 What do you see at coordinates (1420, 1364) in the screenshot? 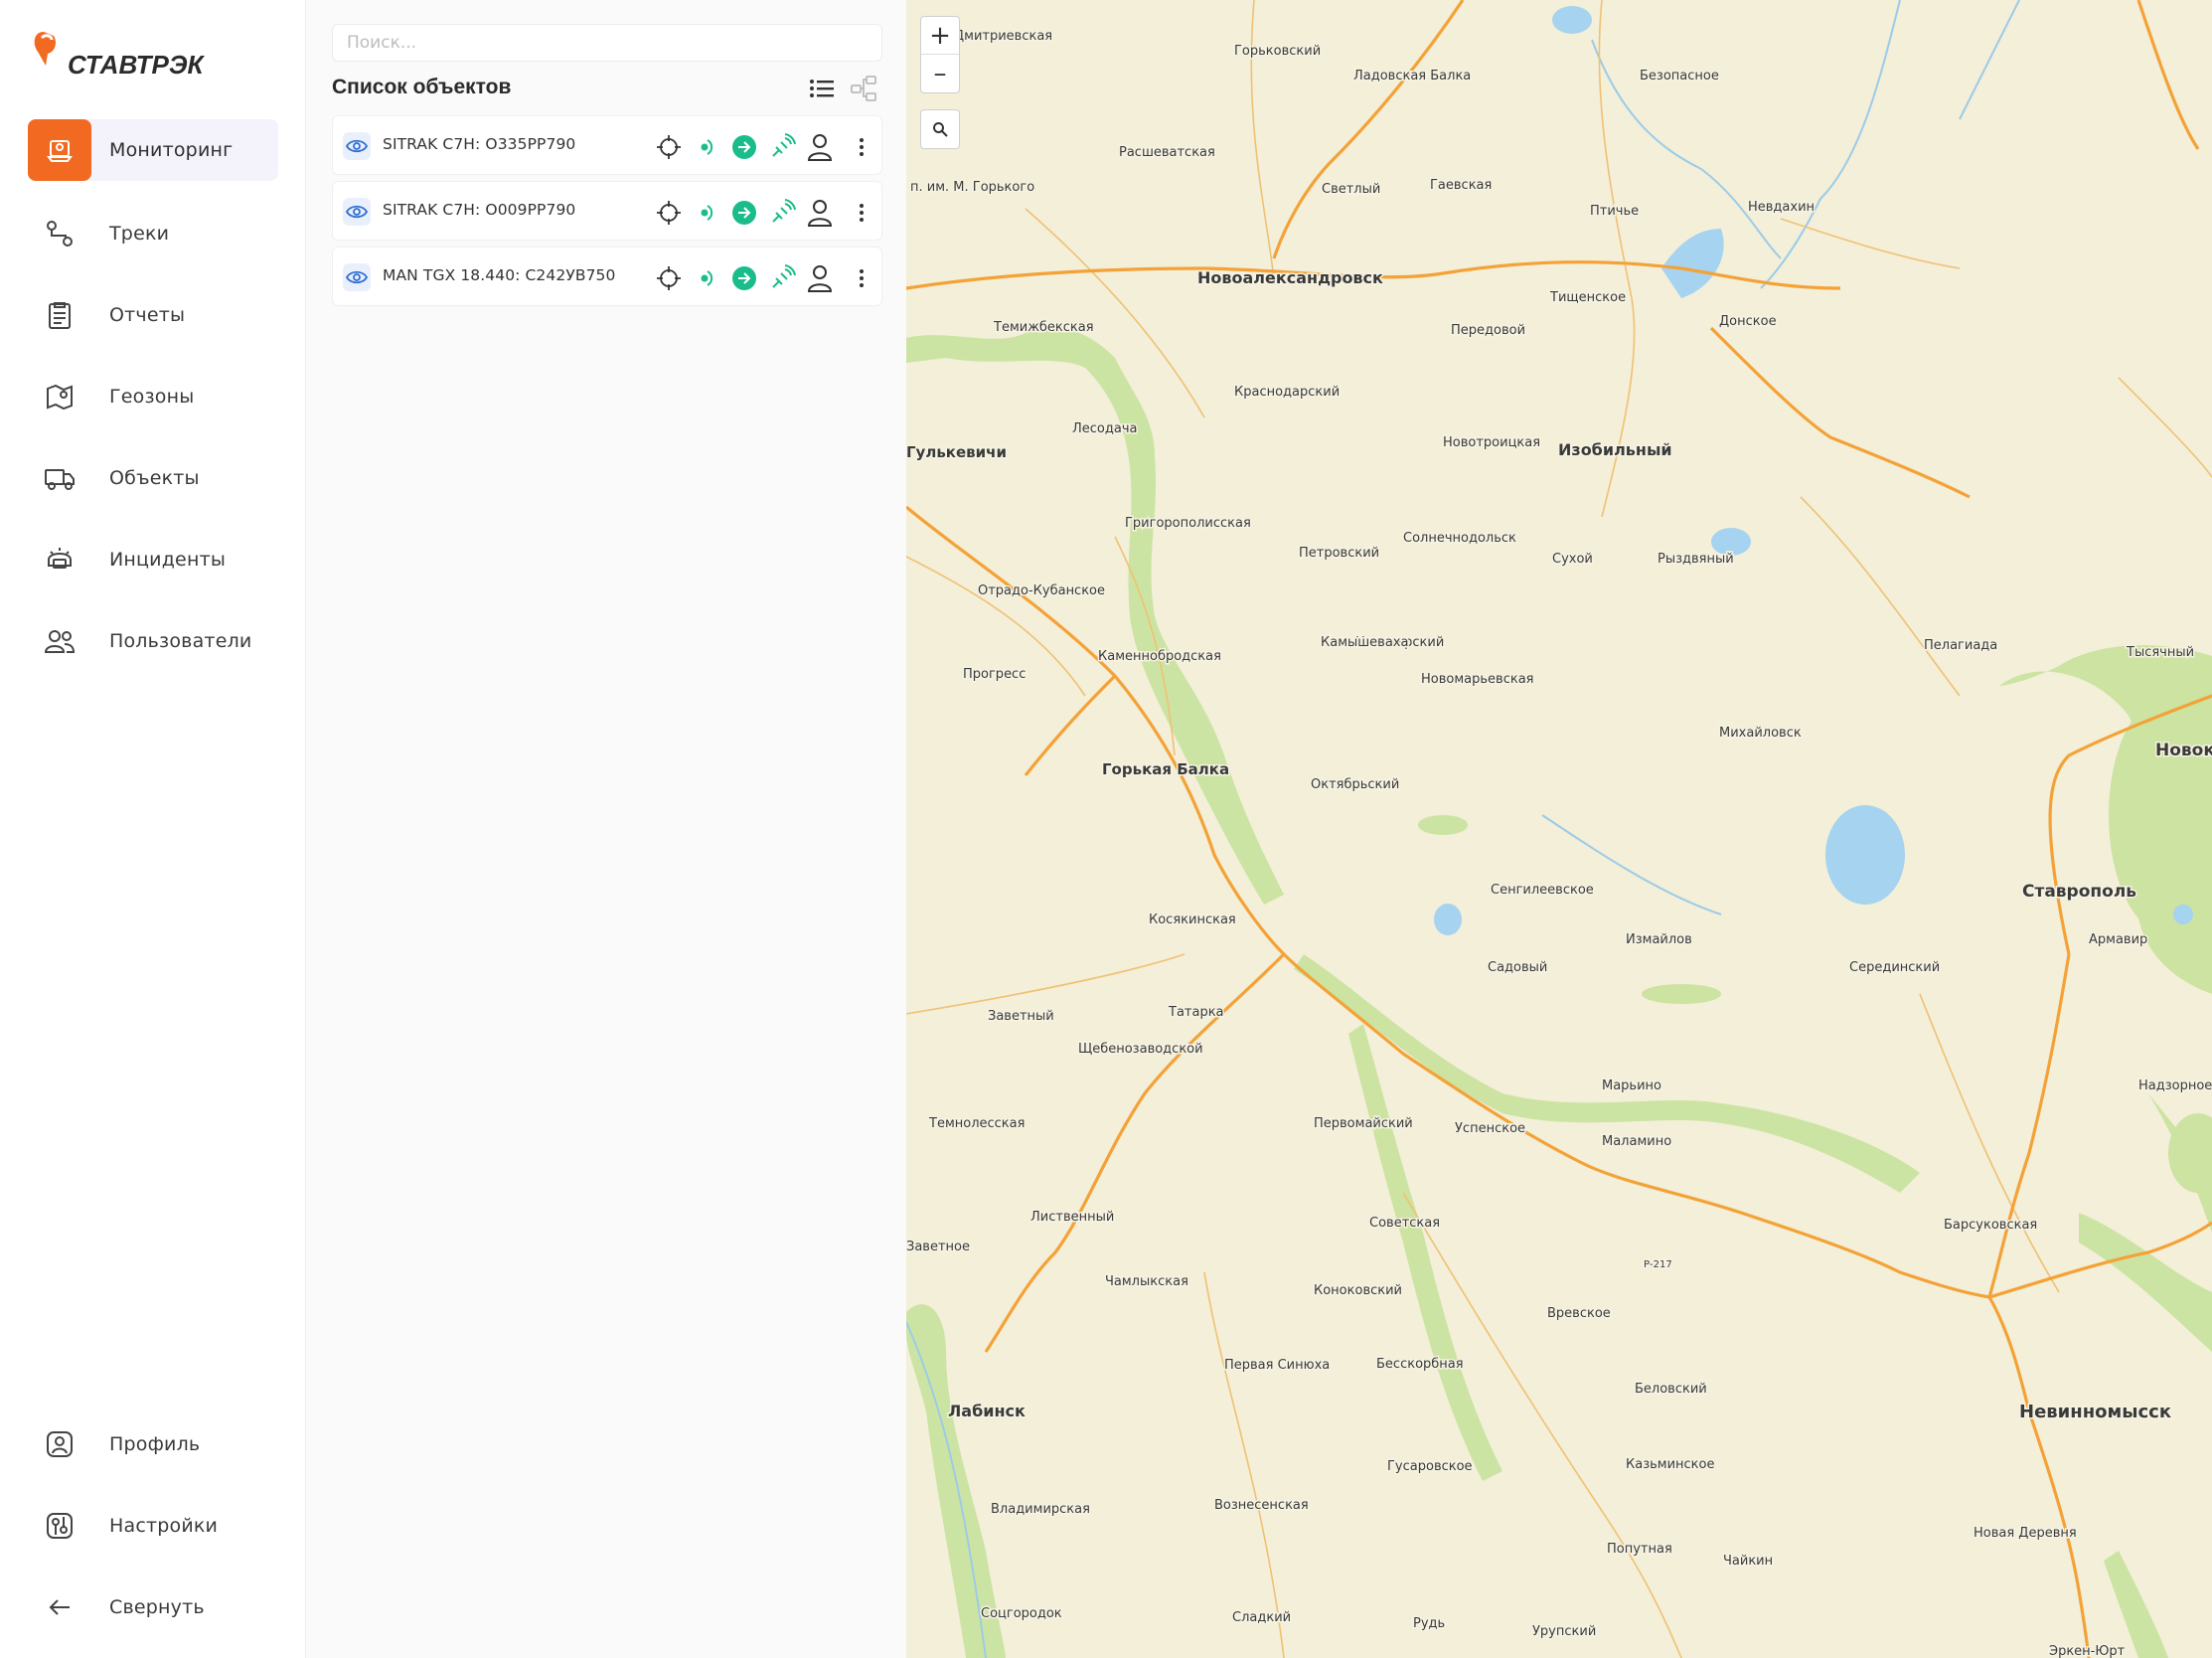
I see `map-place-label: Бесскорбная` at bounding box center [1420, 1364].